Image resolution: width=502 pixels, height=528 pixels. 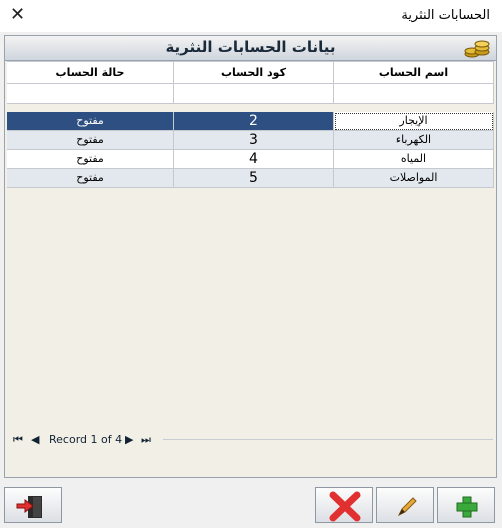 I want to click on record-navigator: ⏮ ◀ Record 1 of 4 ▶ ⏭, so click(x=250, y=440).